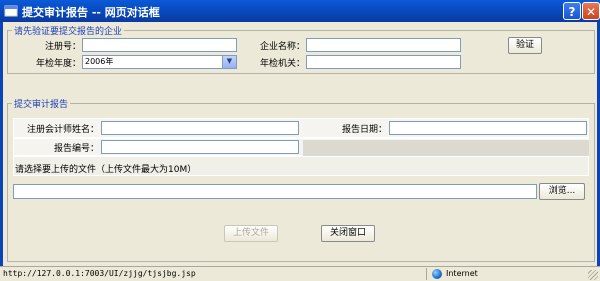  I want to click on resize-grip-icon, so click(593, 275).